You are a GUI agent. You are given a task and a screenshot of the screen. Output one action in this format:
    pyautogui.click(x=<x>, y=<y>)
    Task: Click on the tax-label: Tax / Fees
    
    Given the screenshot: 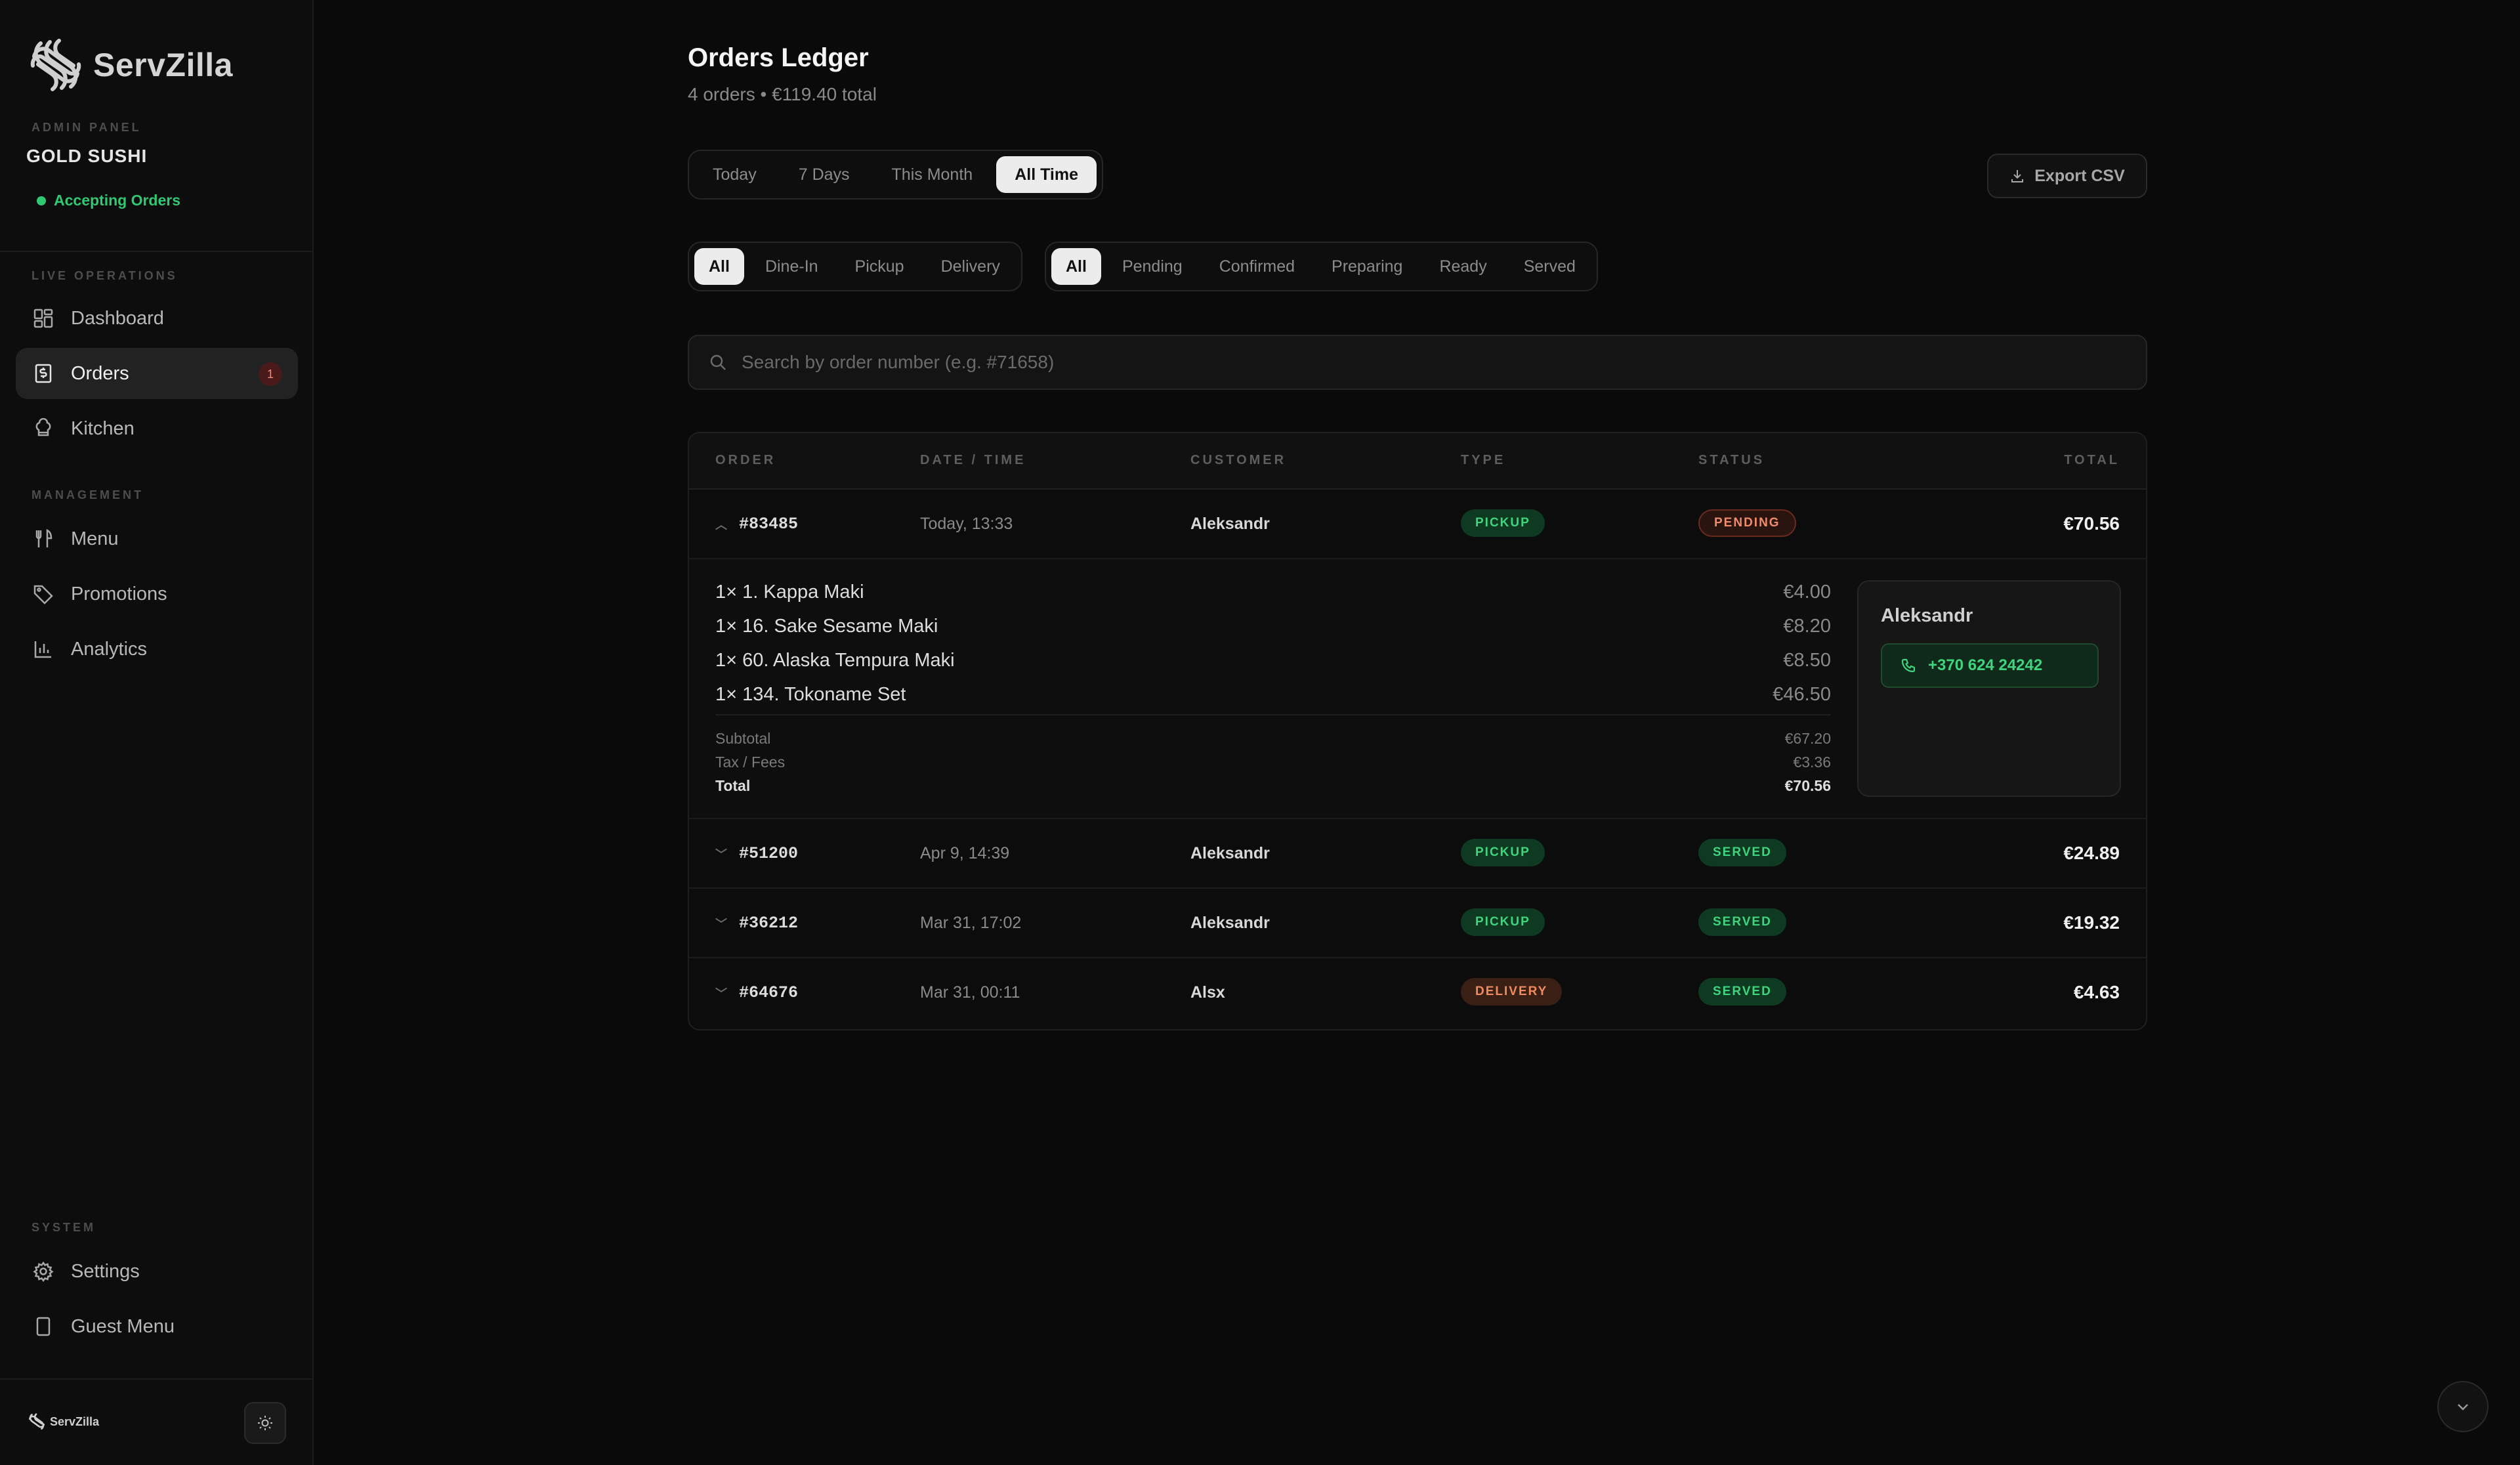 What is the action you would take?
    pyautogui.click(x=750, y=762)
    